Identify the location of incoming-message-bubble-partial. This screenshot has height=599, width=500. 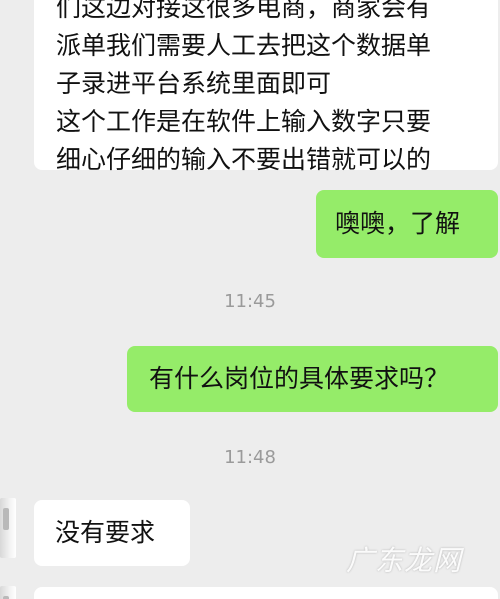
(266, 593).